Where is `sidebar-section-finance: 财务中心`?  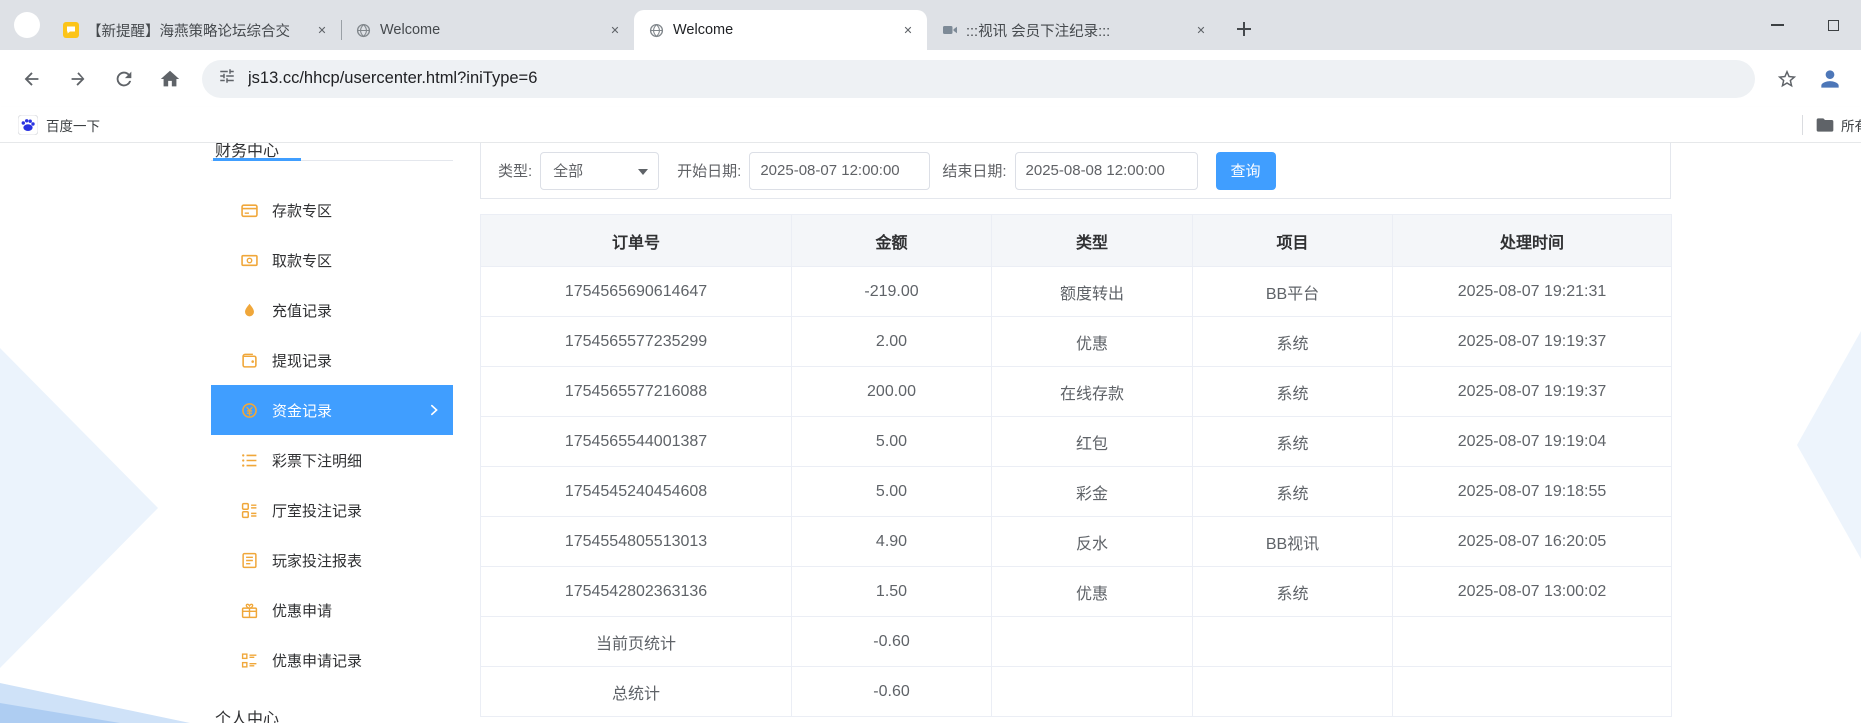
sidebar-section-finance: 财务中心 is located at coordinates (332, 150).